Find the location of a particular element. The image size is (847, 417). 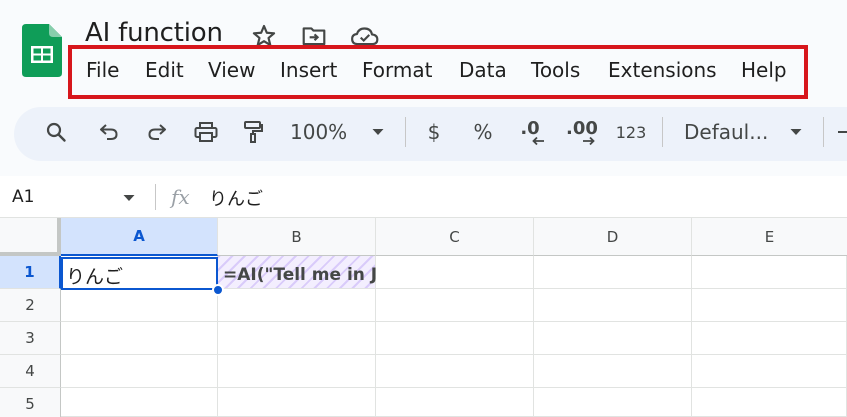

cell-b3 is located at coordinates (297, 338).